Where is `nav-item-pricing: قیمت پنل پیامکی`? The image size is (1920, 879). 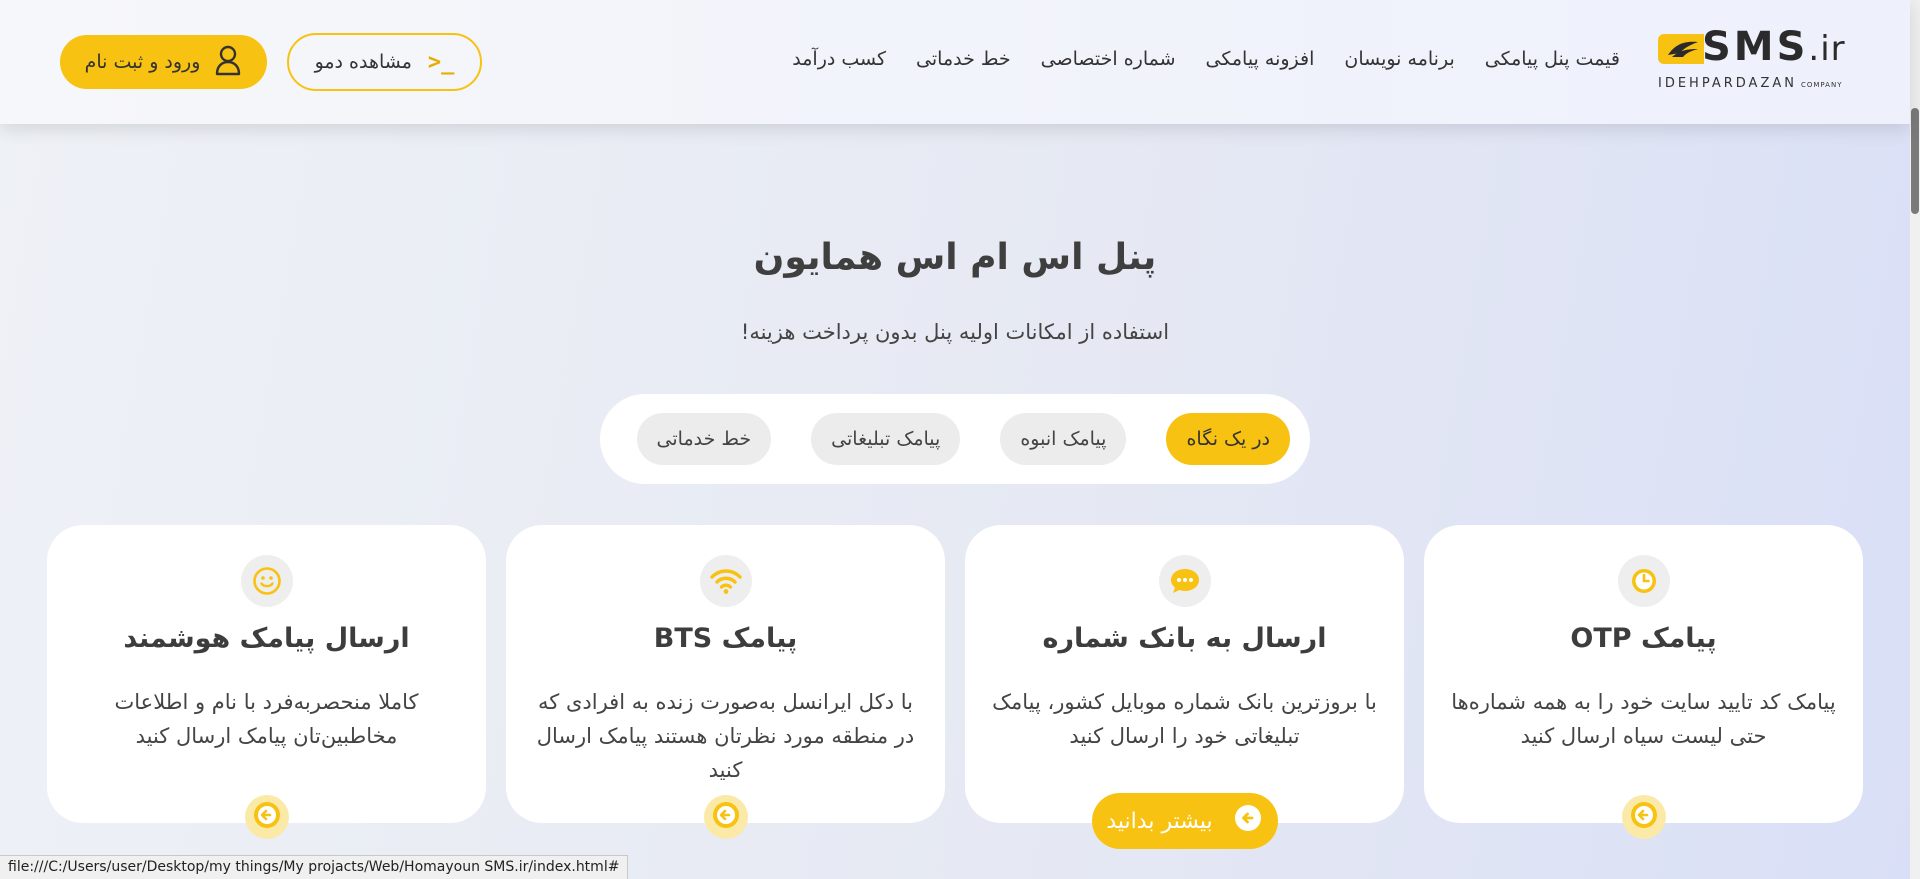
nav-item-pricing: قیمت پنل پیامکی is located at coordinates (1552, 59).